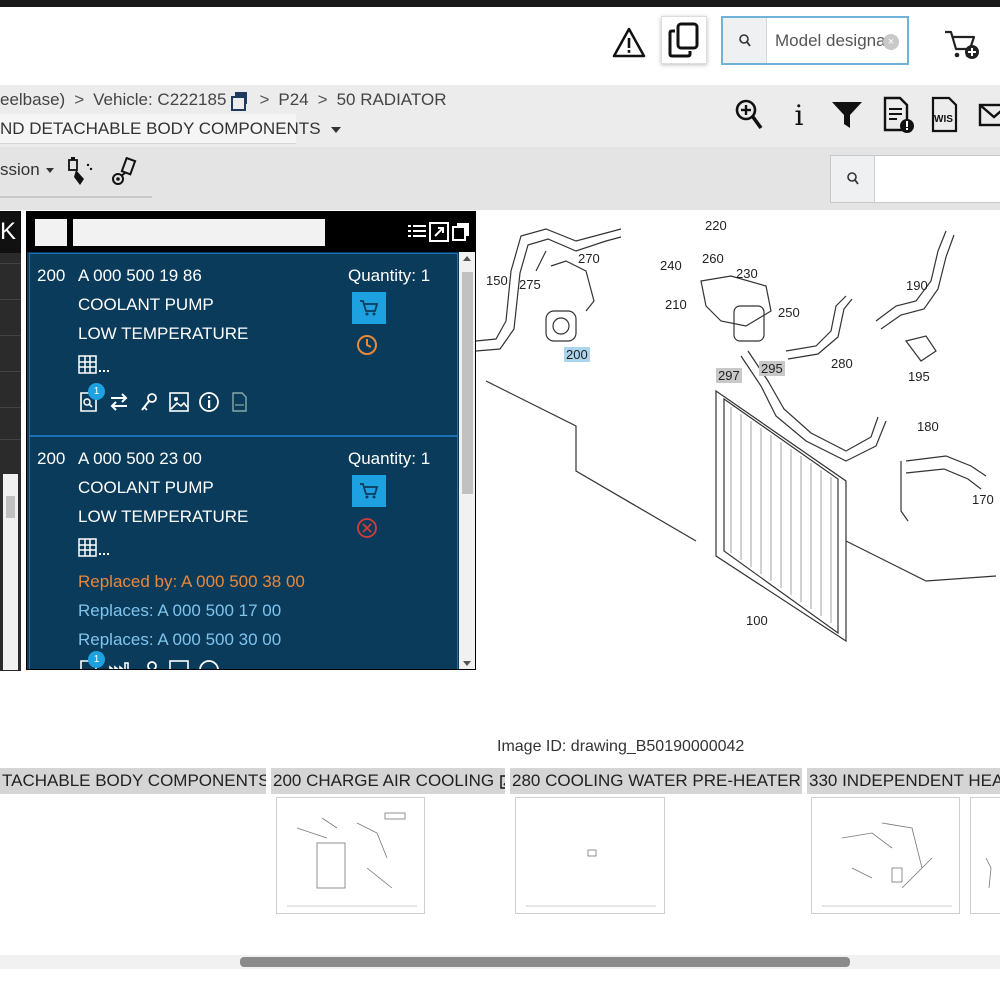  Describe the element at coordinates (239, 101) in the screenshot. I see `copy-vehicle-icon` at that location.